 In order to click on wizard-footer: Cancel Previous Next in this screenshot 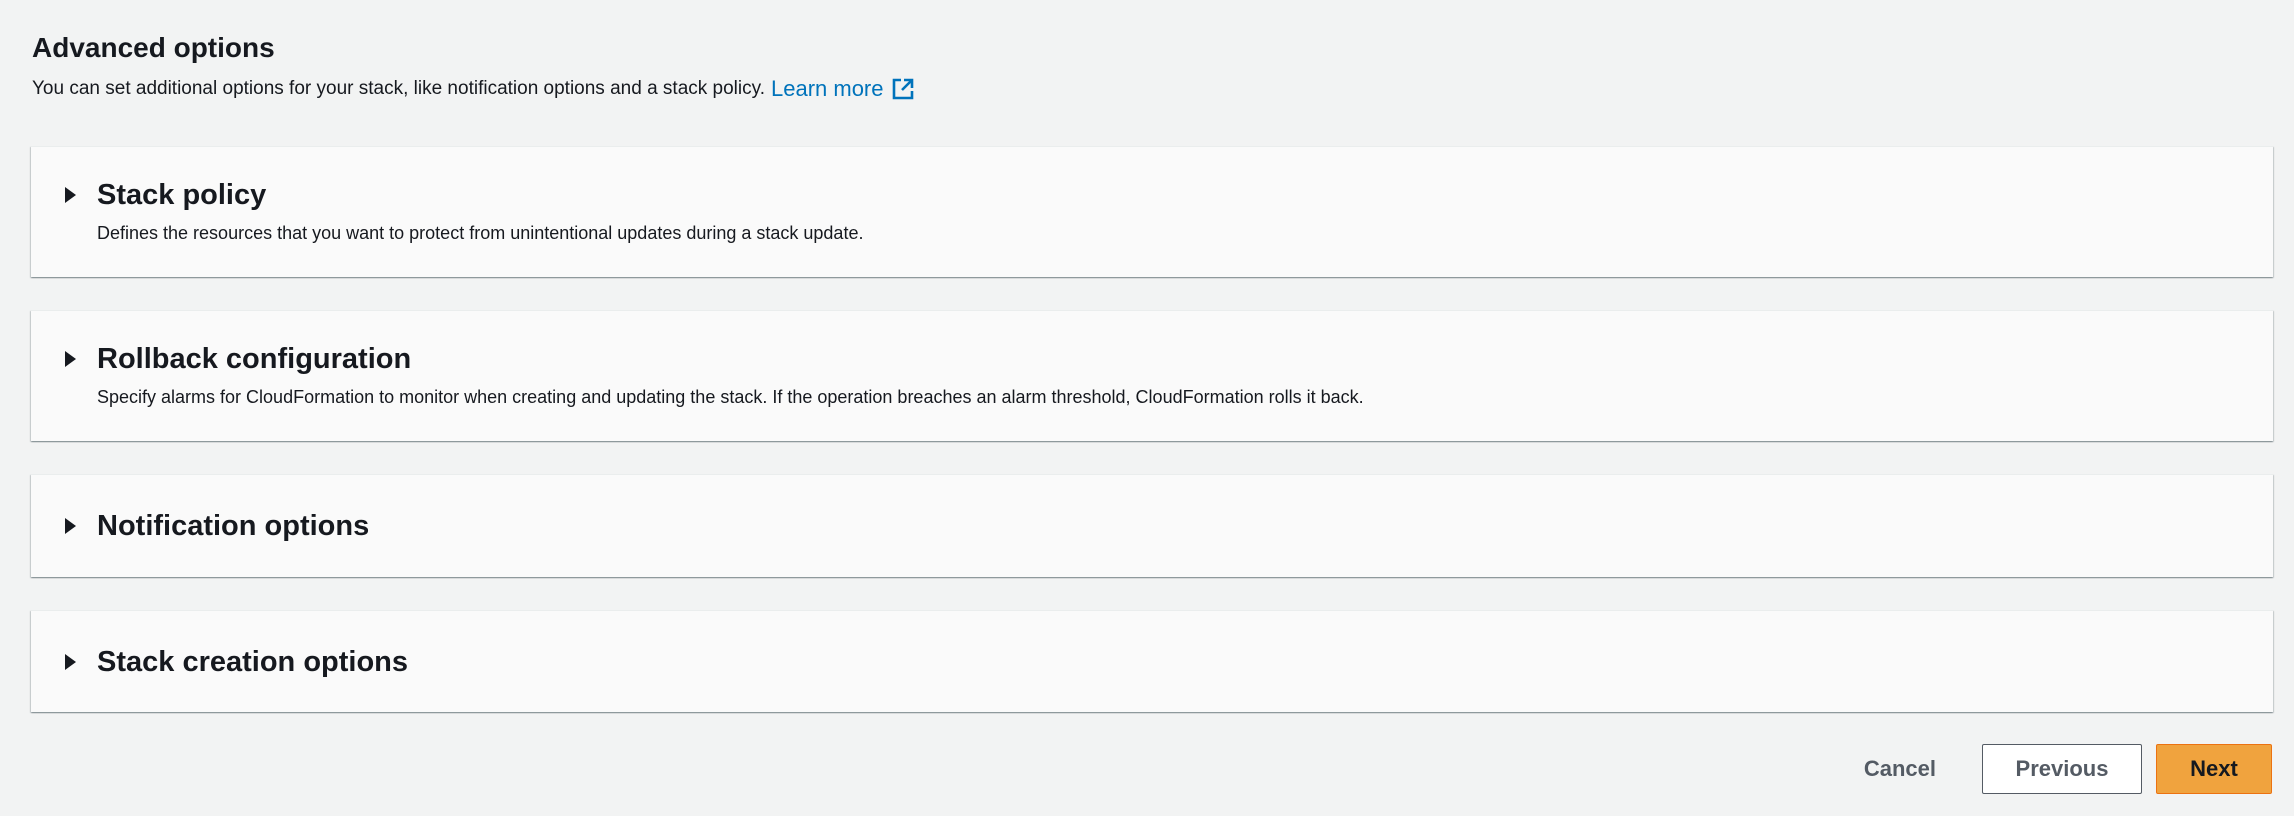, I will do `click(2057, 769)`.